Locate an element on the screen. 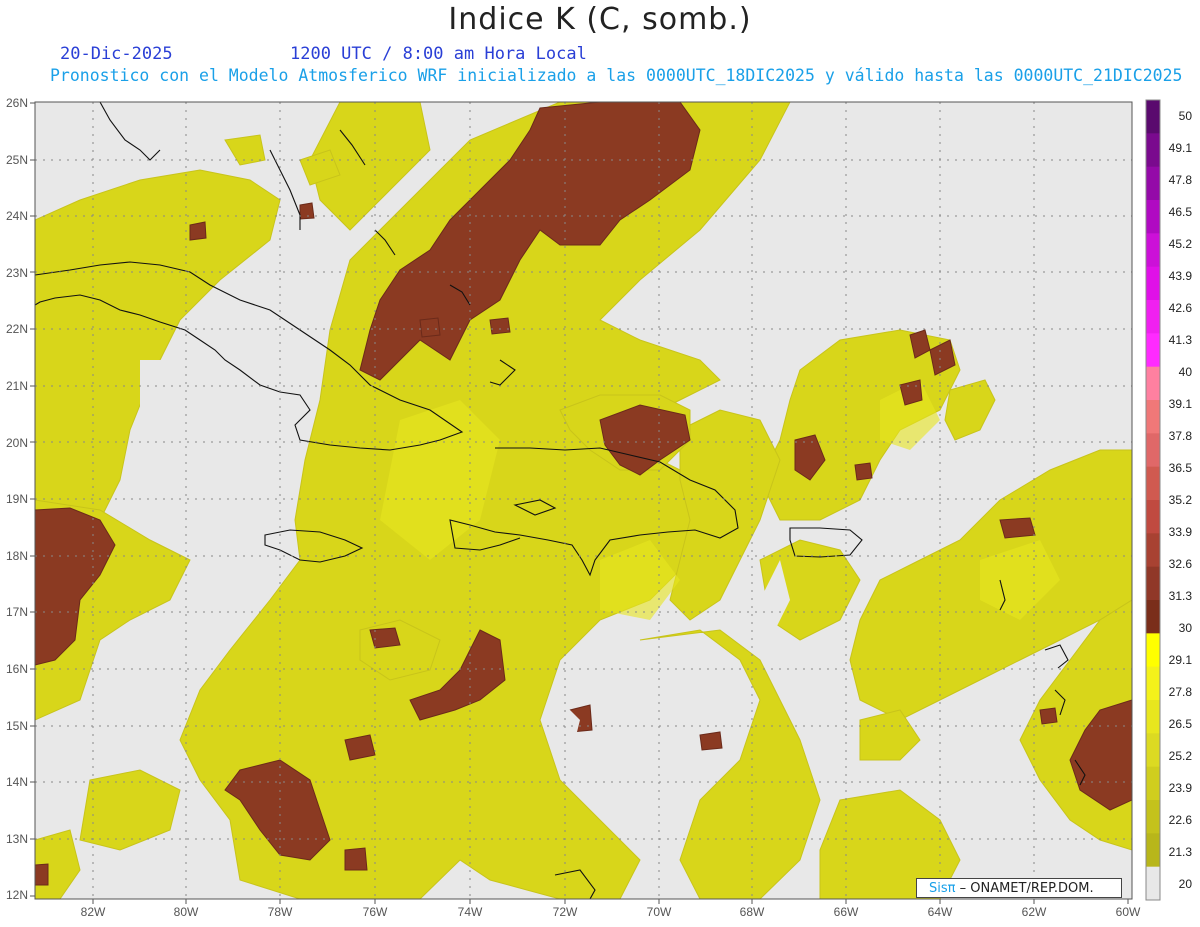 This screenshot has height=927, width=1200. colorbar-label: 33.9 is located at coordinates (1181, 532).